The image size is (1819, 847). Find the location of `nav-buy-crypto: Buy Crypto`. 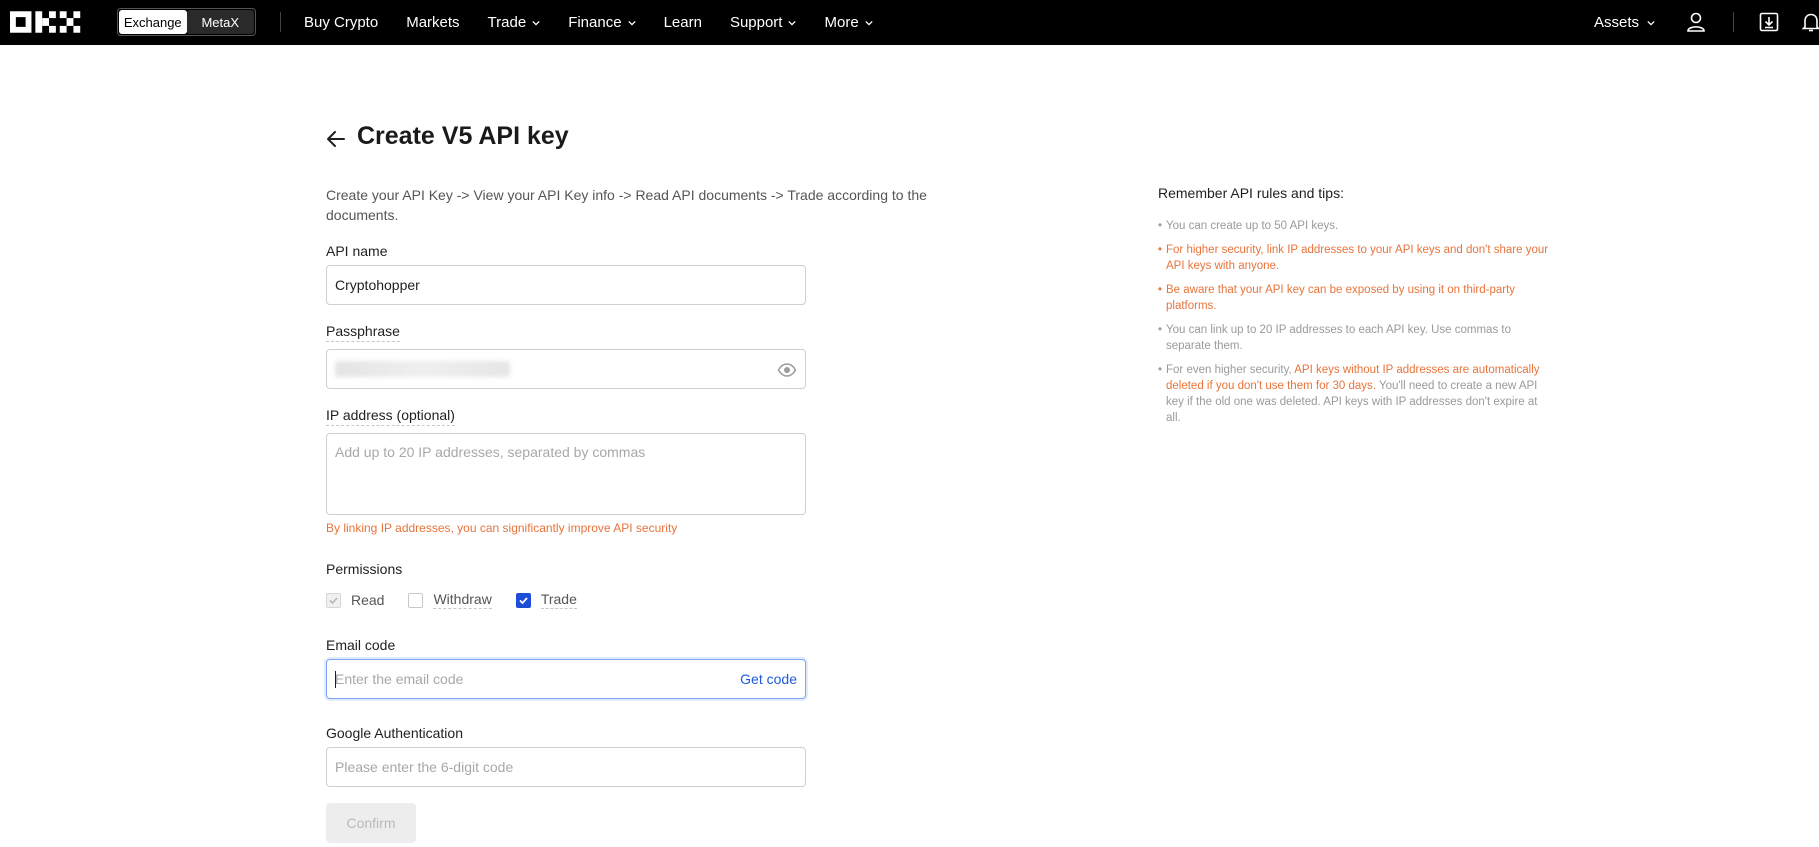

nav-buy-crypto: Buy Crypto is located at coordinates (341, 22).